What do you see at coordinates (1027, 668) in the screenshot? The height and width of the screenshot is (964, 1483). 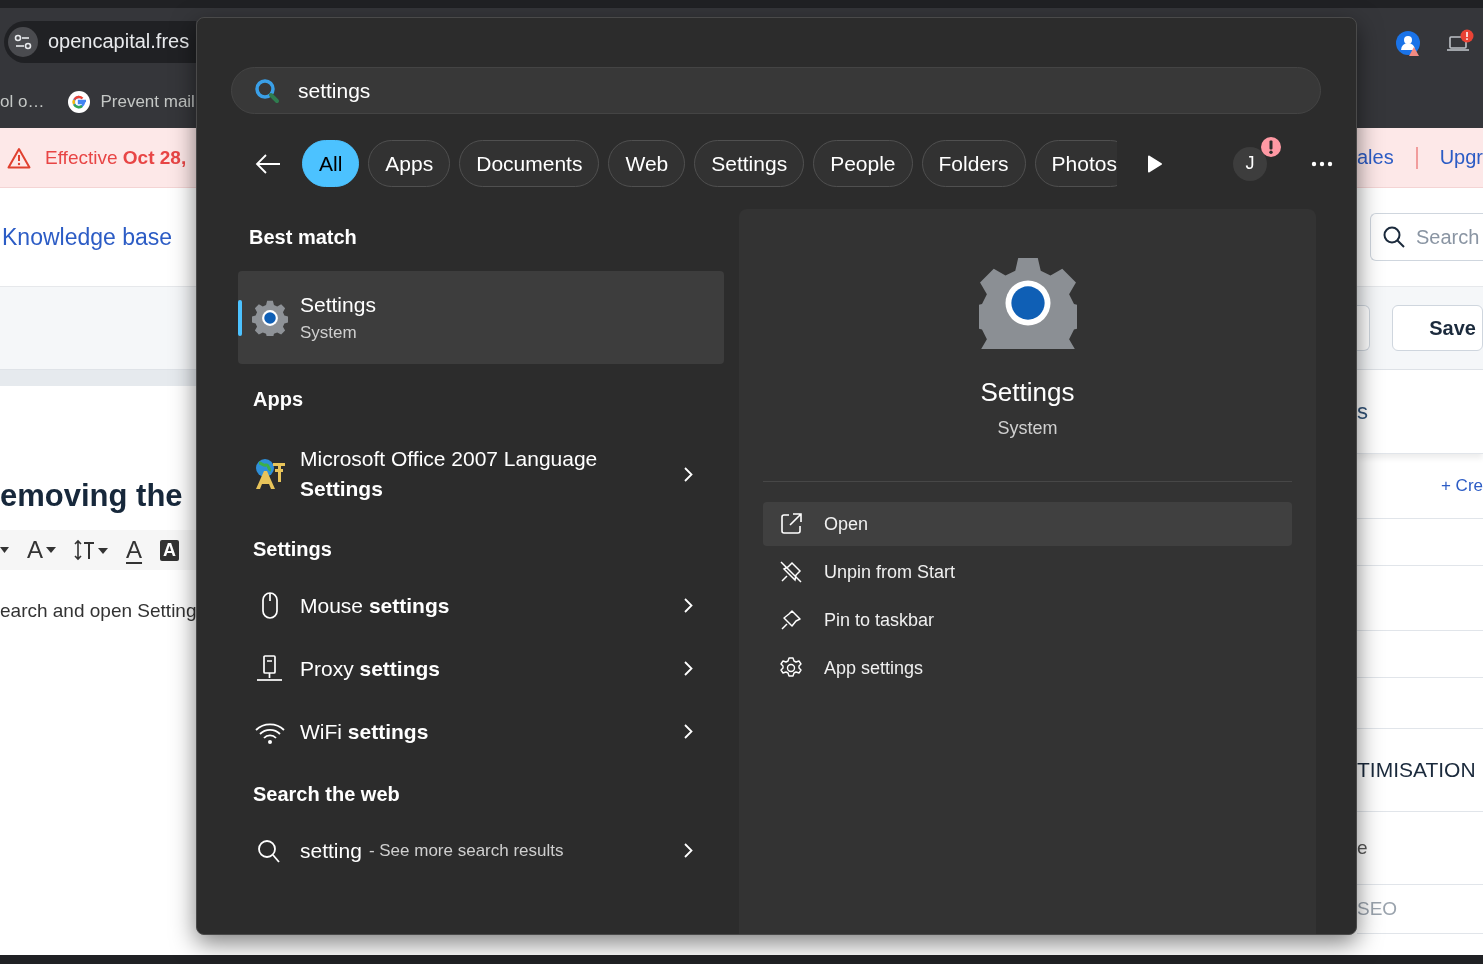 I see `action-item: App settings` at bounding box center [1027, 668].